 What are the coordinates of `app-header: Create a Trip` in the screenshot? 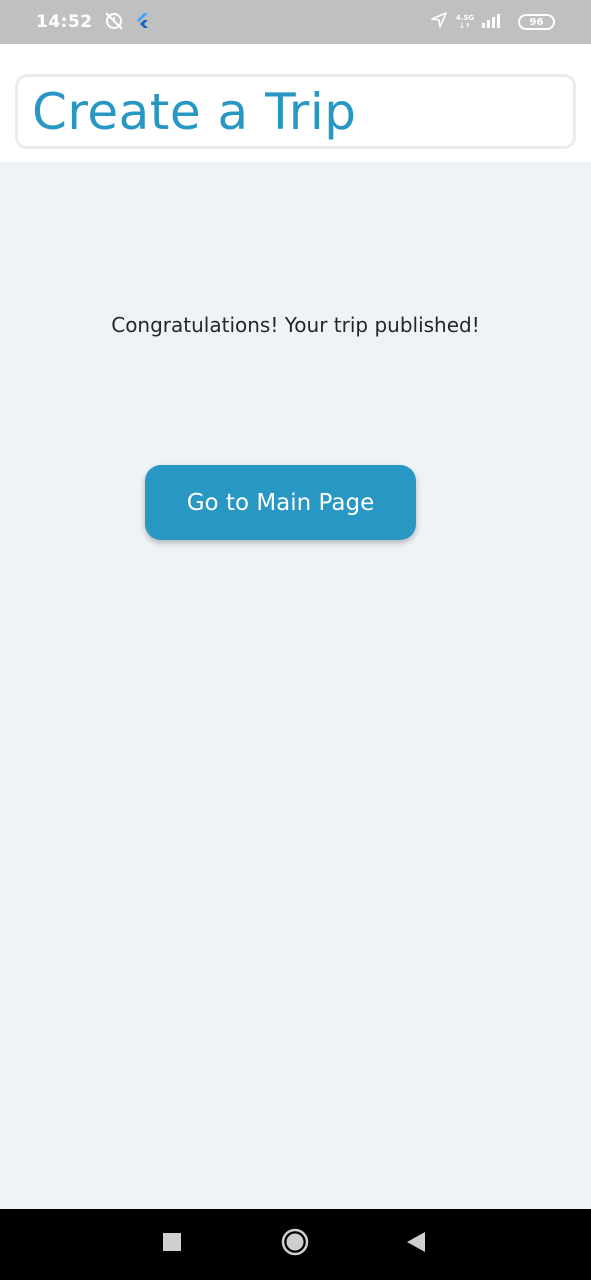 It's located at (295, 103).